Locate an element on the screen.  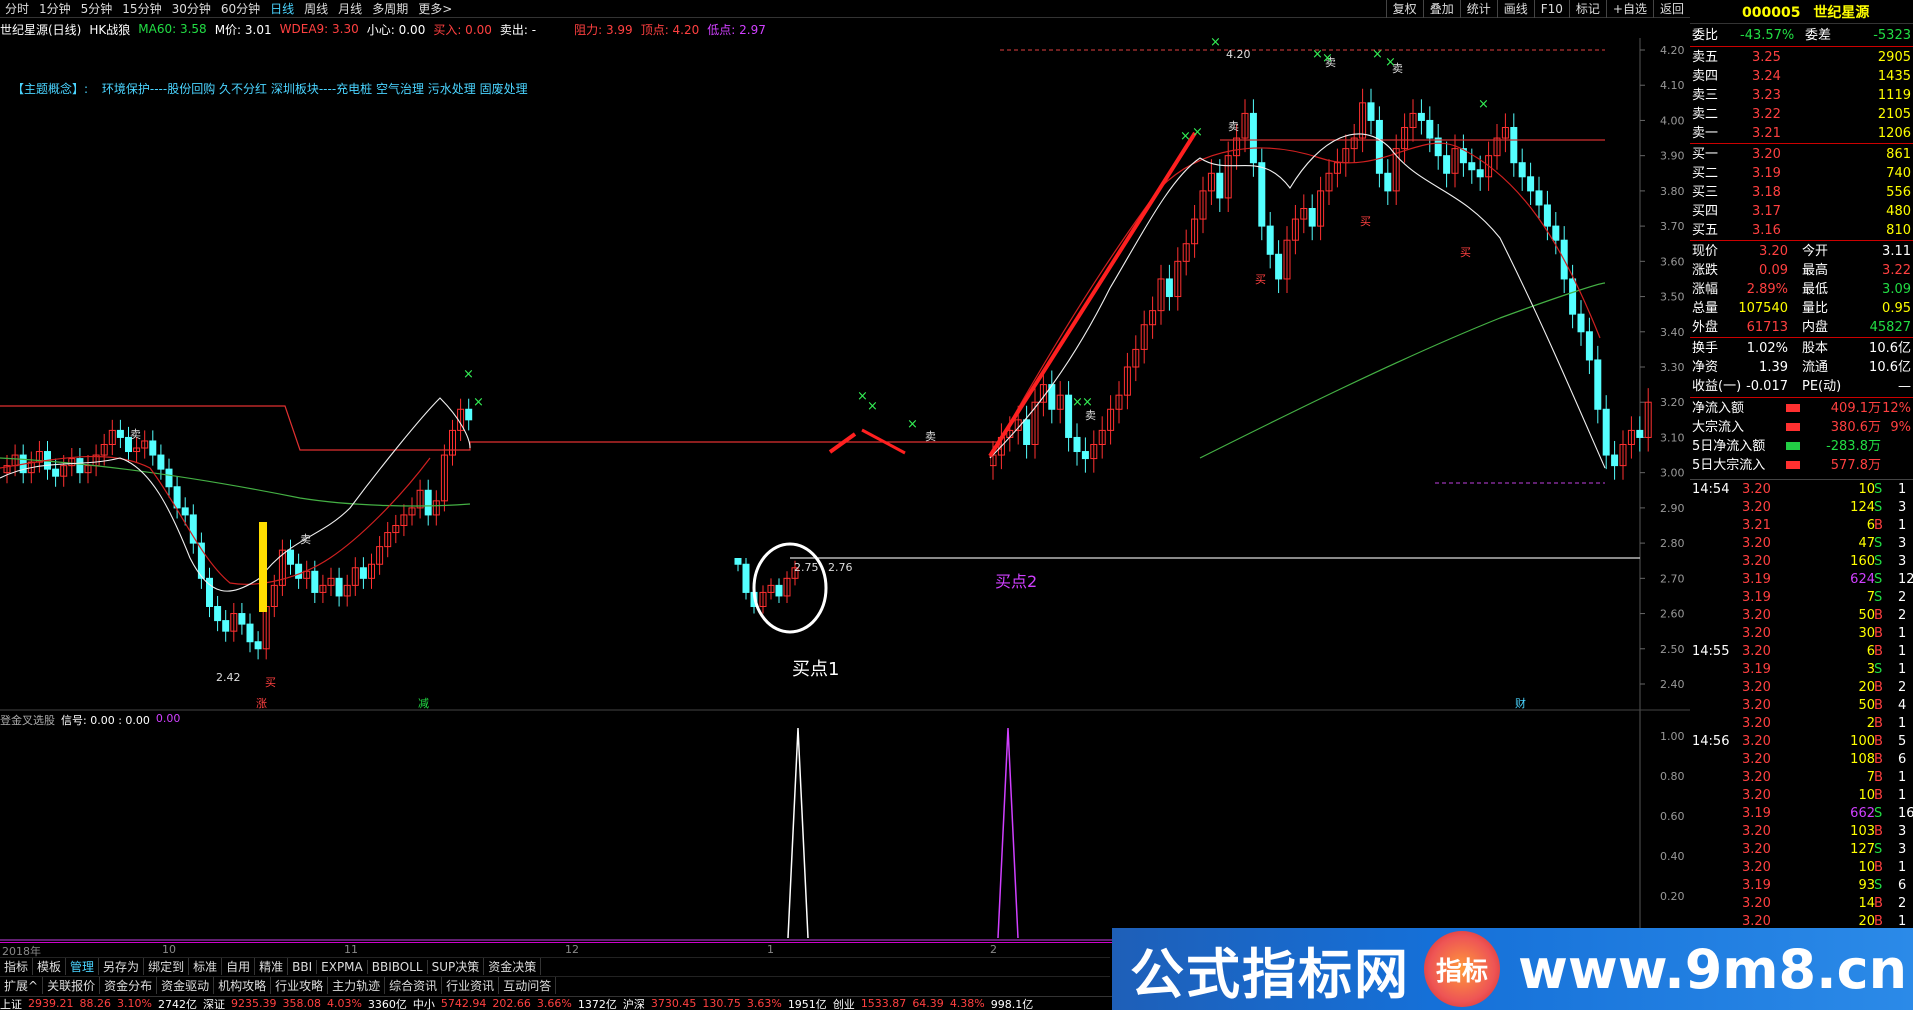
buy-level-vol: 480 is located at coordinates (1898, 211).